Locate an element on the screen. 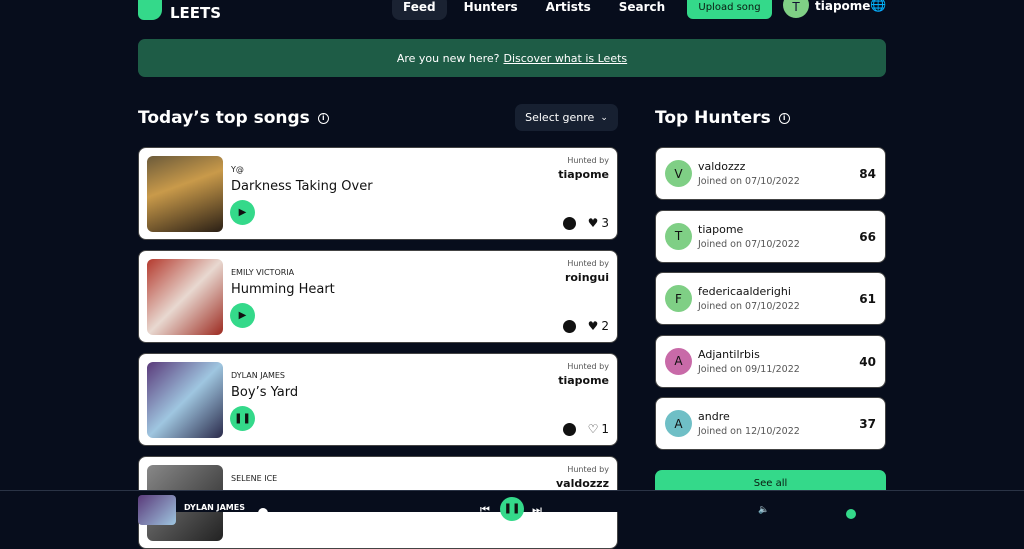  logo-mark-icon is located at coordinates (150, 10).